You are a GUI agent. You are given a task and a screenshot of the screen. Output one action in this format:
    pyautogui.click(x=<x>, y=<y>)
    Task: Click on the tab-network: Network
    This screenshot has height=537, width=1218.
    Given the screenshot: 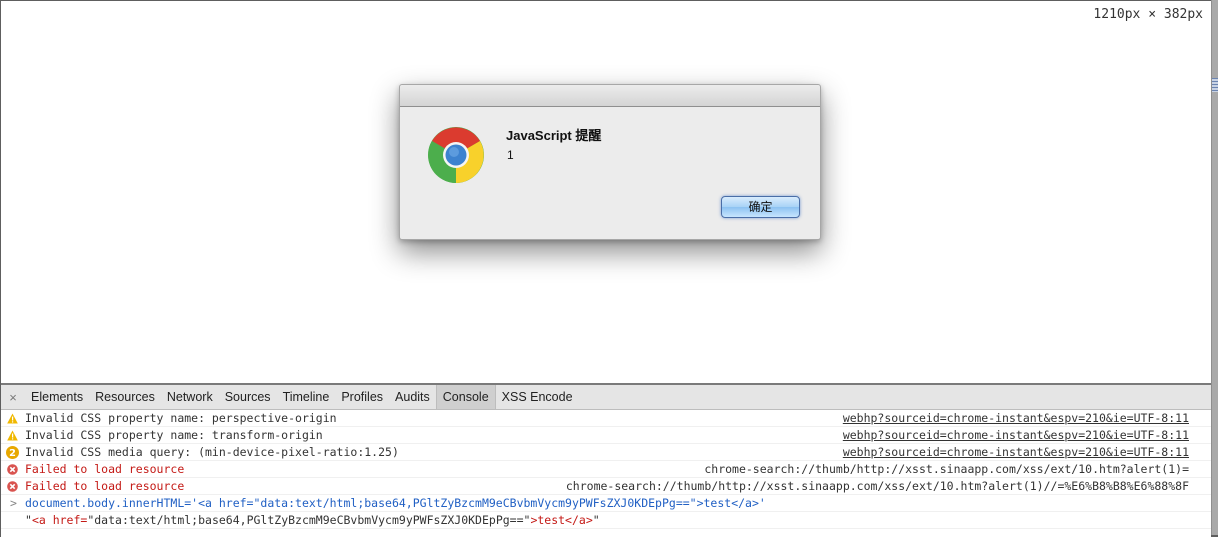 What is the action you would take?
    pyautogui.click(x=190, y=397)
    